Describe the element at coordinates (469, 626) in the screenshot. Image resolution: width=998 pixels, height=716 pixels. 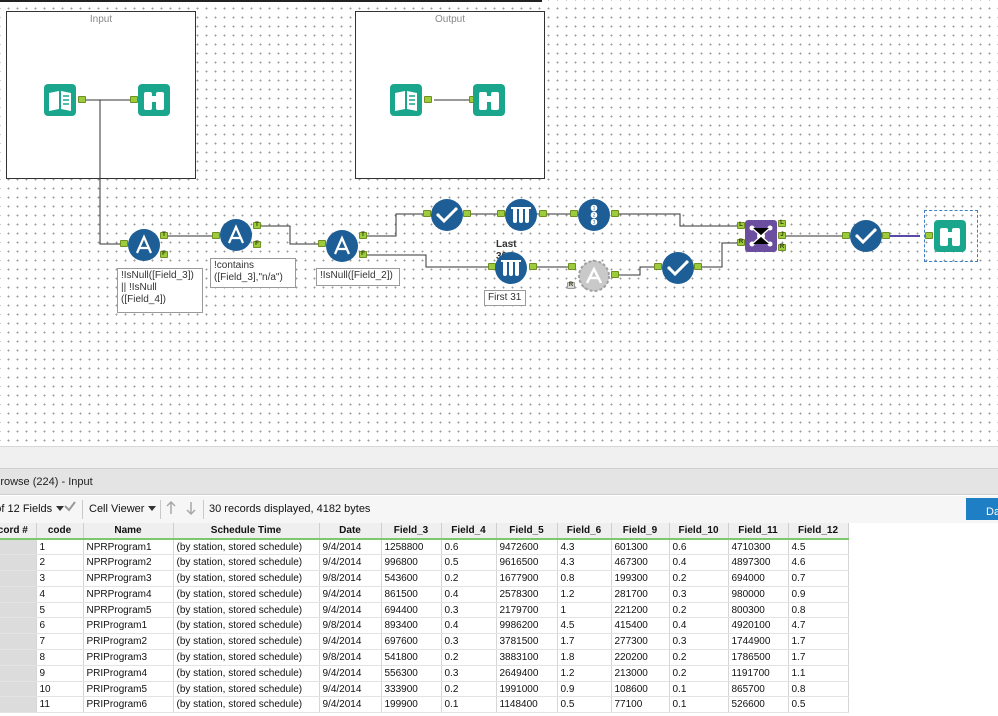
I see `table-cell: 0.4` at that location.